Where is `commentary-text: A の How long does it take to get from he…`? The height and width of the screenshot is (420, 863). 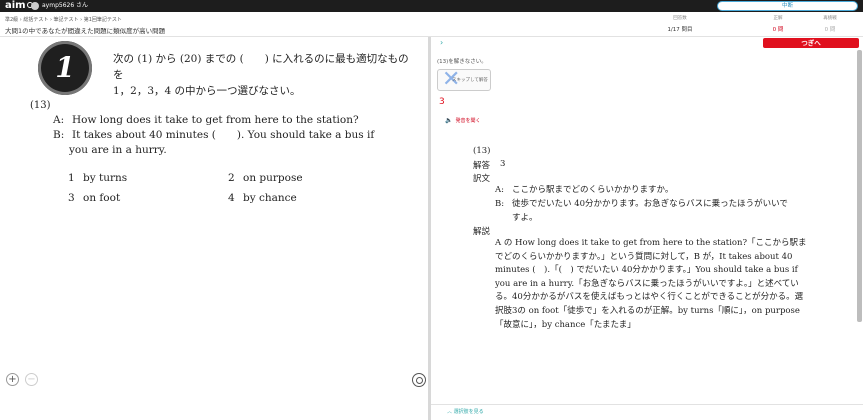
commentary-text: A の How long does it take to get from he… is located at coordinates (651, 284).